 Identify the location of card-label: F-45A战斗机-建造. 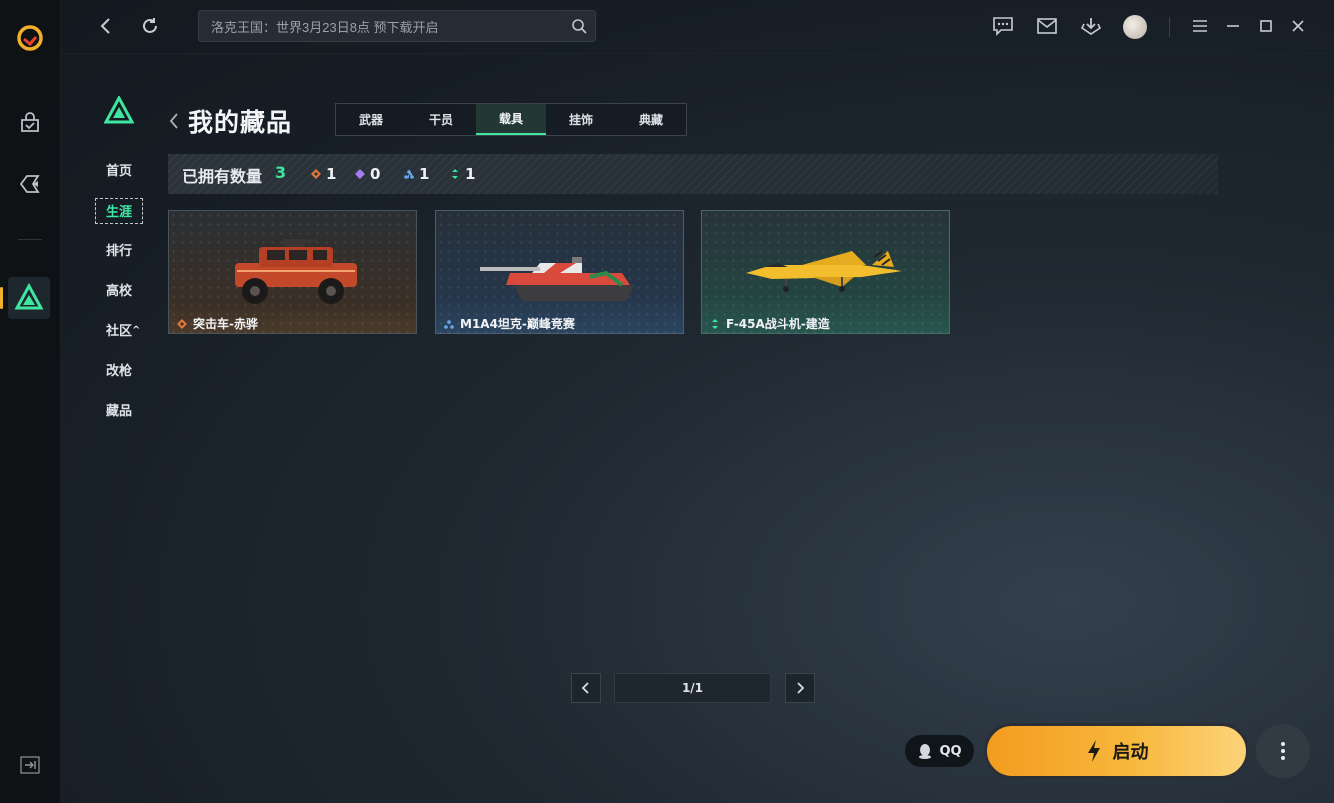
(770, 323).